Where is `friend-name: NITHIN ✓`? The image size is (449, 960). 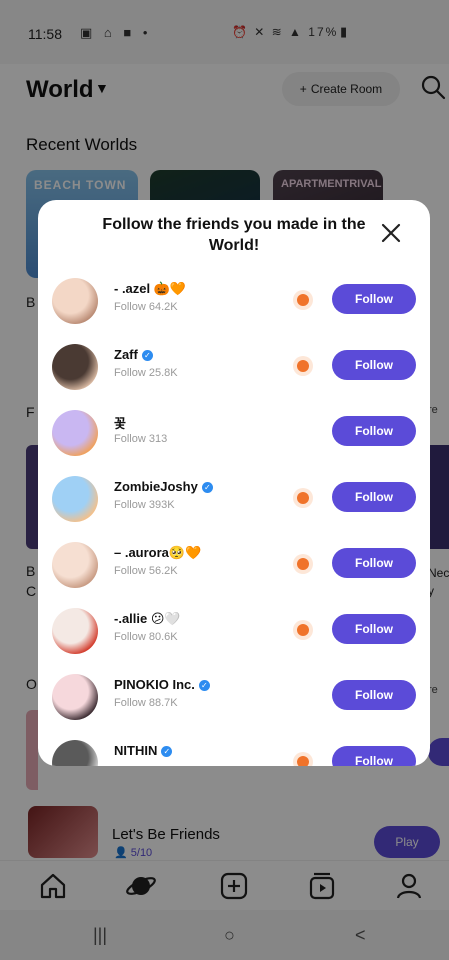 friend-name: NITHIN ✓ is located at coordinates (143, 750).